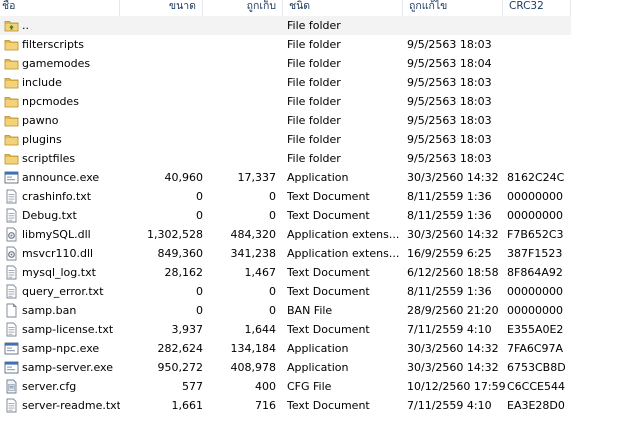  I want to click on file-packed: 341,238, so click(253, 253).